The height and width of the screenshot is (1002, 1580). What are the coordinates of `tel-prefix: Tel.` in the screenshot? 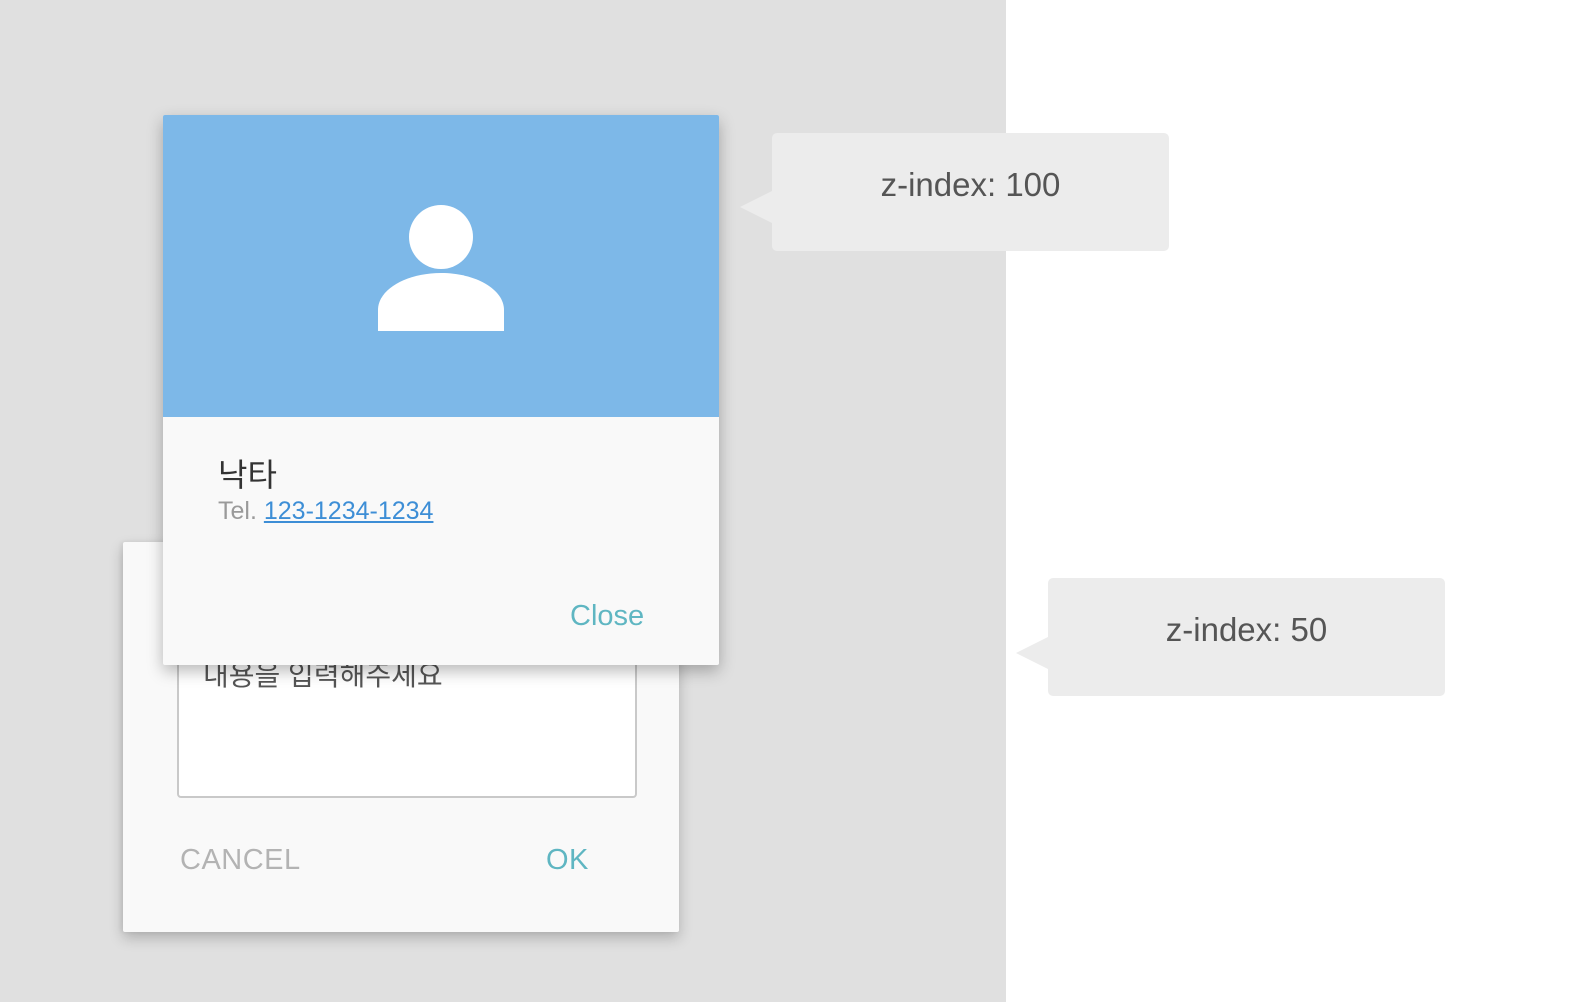 It's located at (237, 511).